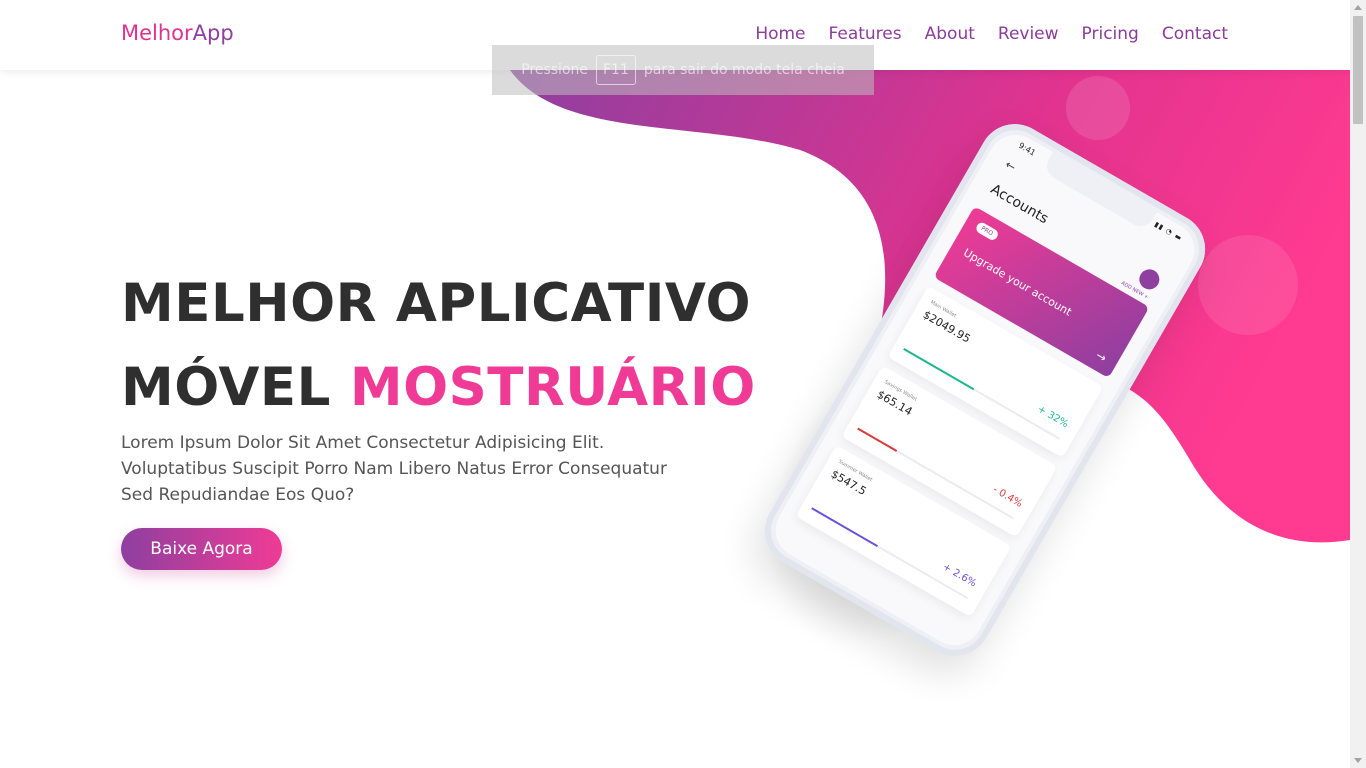 The image size is (1366, 768). Describe the element at coordinates (201, 549) in the screenshot. I see `download-now-button: Baixe Agora` at that location.